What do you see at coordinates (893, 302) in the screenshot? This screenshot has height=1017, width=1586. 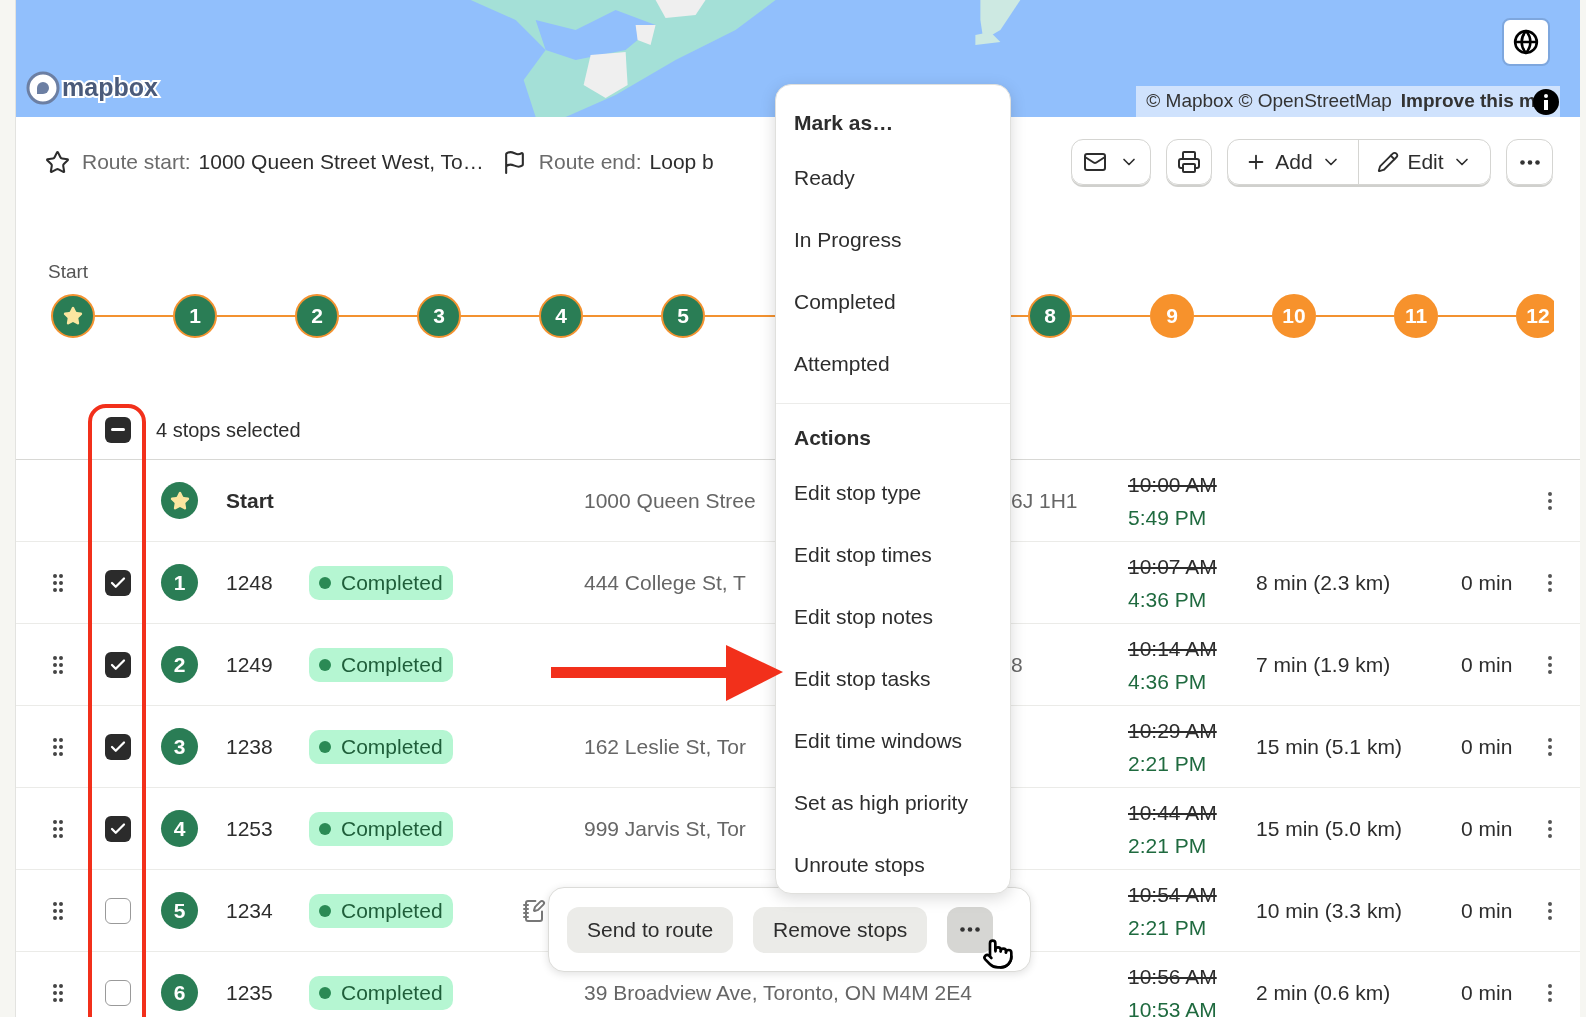 I see `menu-item: Completed` at bounding box center [893, 302].